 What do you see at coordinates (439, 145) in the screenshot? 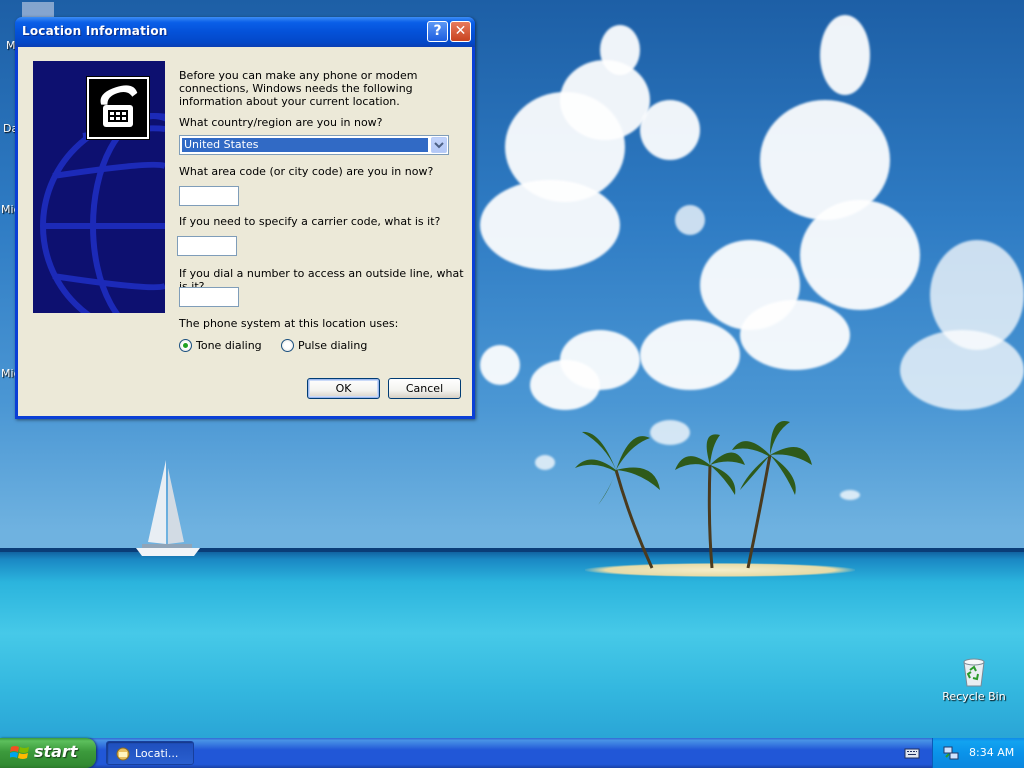
I see `dropdown-arrow-icon` at bounding box center [439, 145].